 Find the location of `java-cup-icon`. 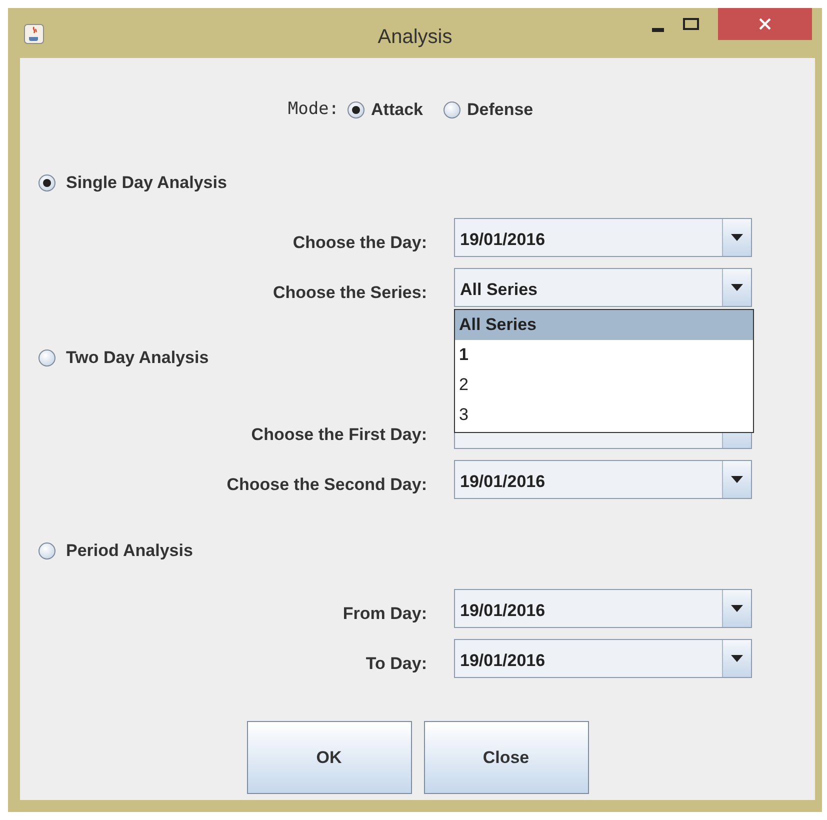

java-cup-icon is located at coordinates (34, 34).